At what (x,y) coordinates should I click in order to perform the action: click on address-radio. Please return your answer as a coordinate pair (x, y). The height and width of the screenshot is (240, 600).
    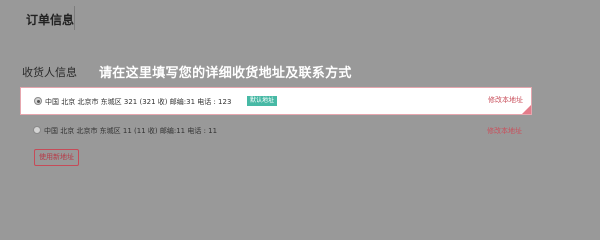
    Looking at the image, I should click on (37, 130).